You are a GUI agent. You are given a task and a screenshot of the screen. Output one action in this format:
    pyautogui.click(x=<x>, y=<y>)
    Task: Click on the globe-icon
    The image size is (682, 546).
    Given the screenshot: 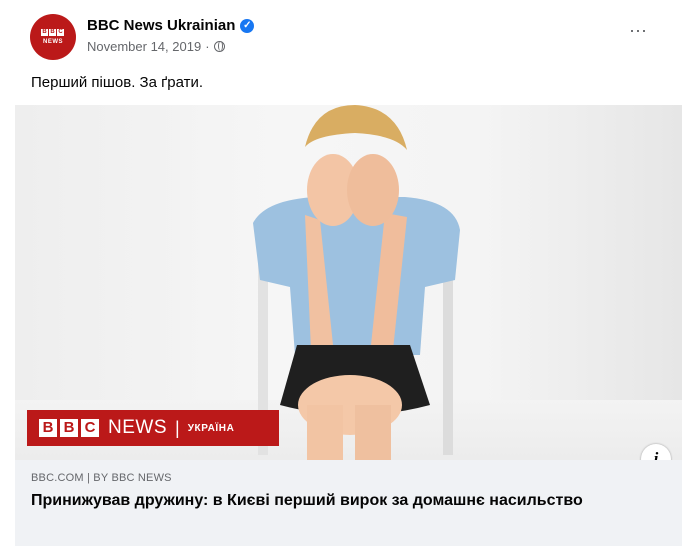 What is the action you would take?
    pyautogui.click(x=219, y=46)
    